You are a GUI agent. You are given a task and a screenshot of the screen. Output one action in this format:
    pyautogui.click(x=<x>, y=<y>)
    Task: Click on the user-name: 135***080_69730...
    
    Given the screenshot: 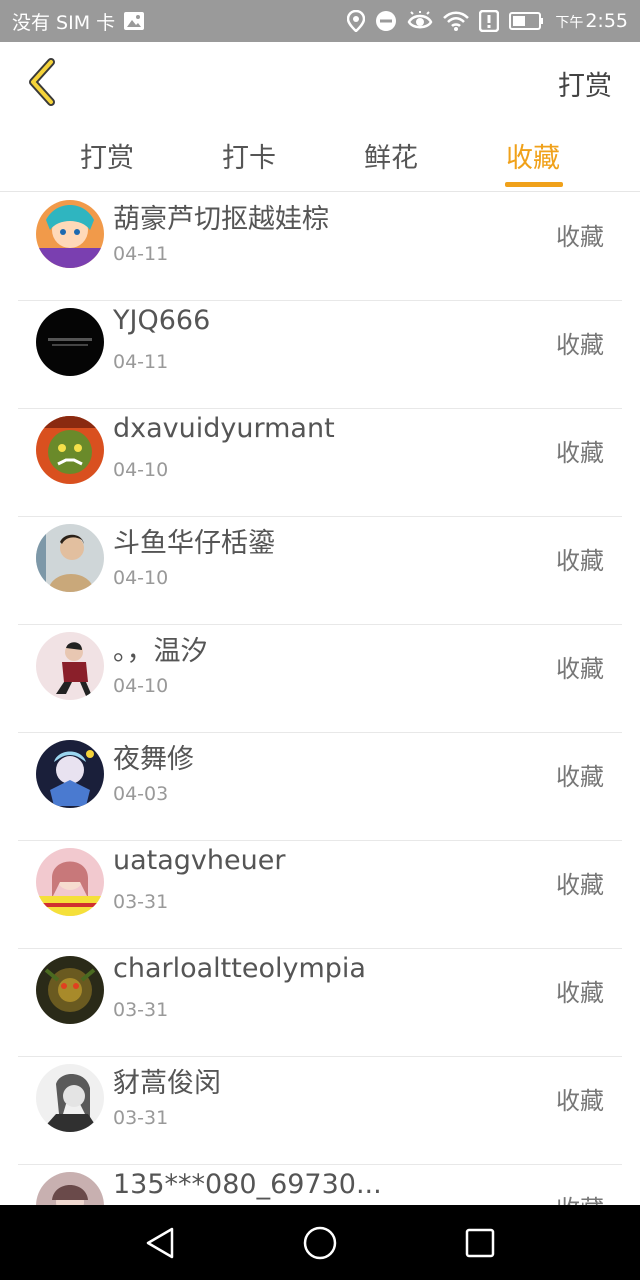 What is the action you would take?
    pyautogui.click(x=247, y=1184)
    